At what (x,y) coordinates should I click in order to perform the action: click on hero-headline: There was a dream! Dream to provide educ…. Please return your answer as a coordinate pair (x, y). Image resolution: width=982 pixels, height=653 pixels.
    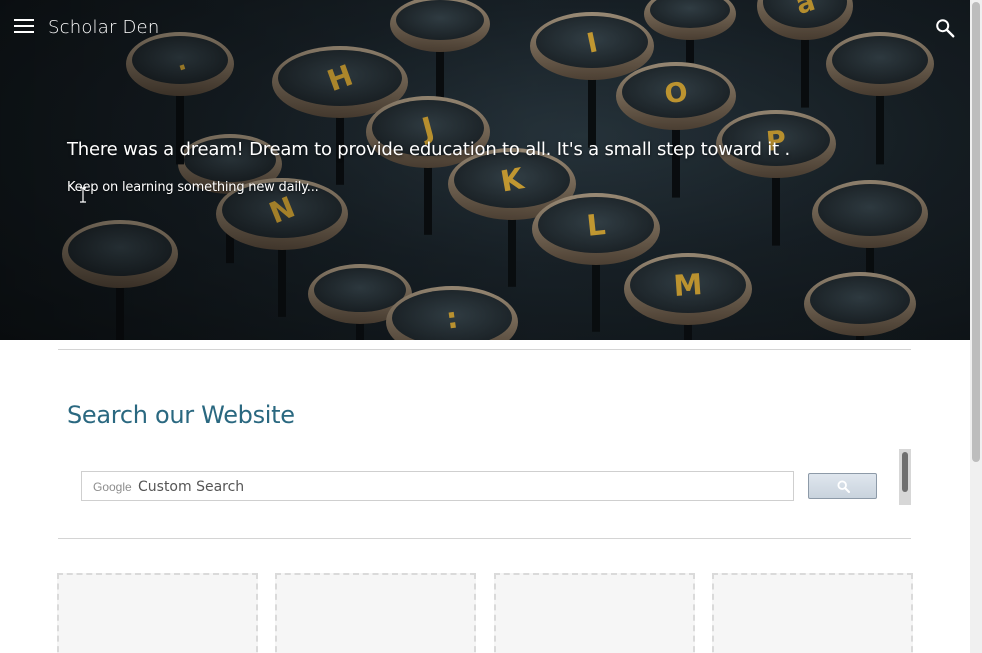
    Looking at the image, I should click on (428, 149).